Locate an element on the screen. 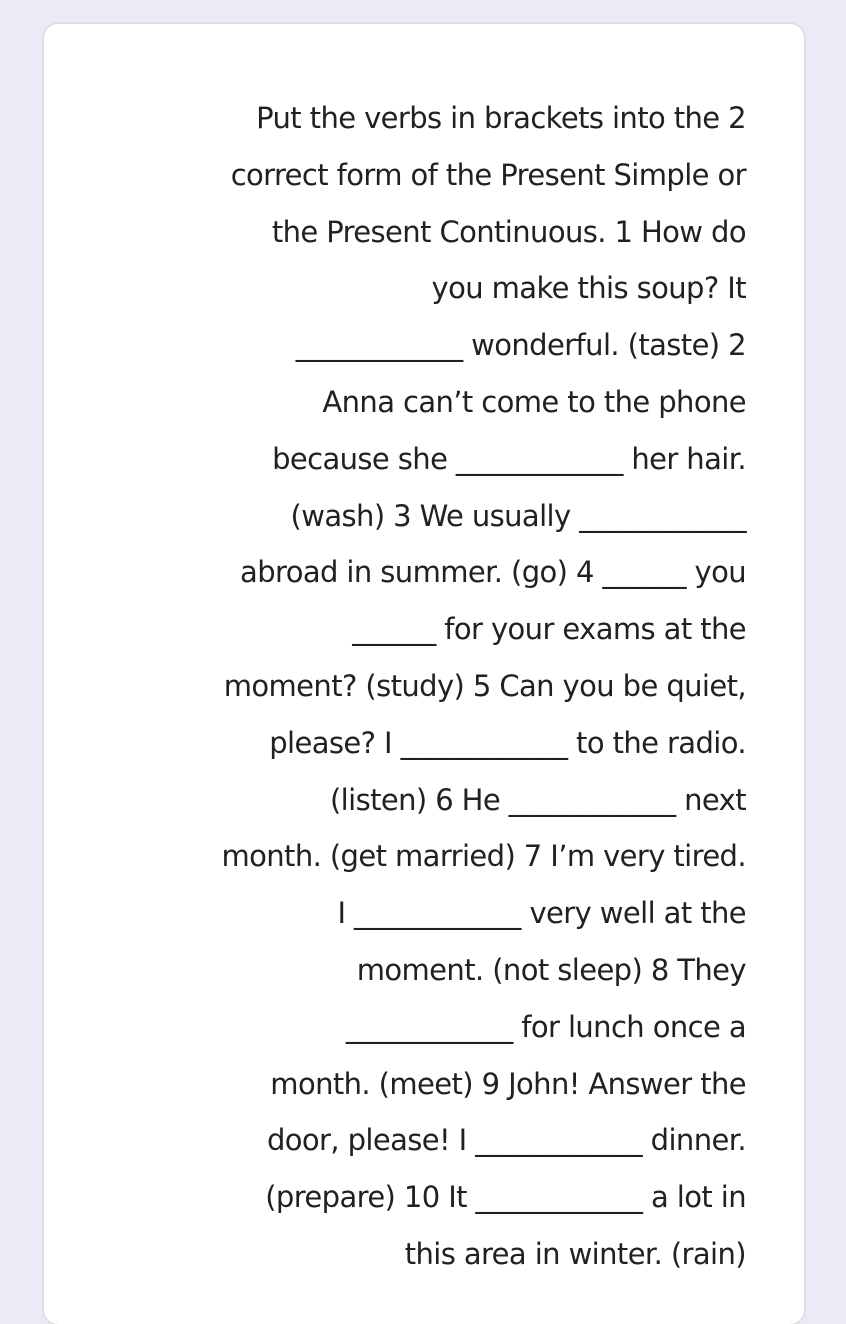 The image size is (846, 1324). question-line: Put the verbs in brackets into the 2 is located at coordinates (501, 118).